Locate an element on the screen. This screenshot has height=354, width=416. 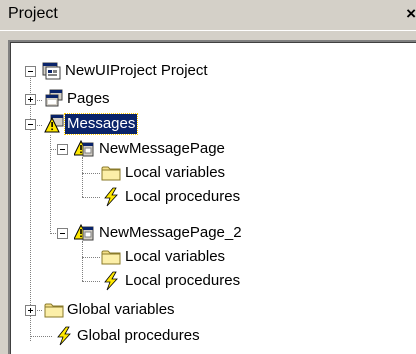
tree-node-global-variables: Global variables is located at coordinates (121, 310).